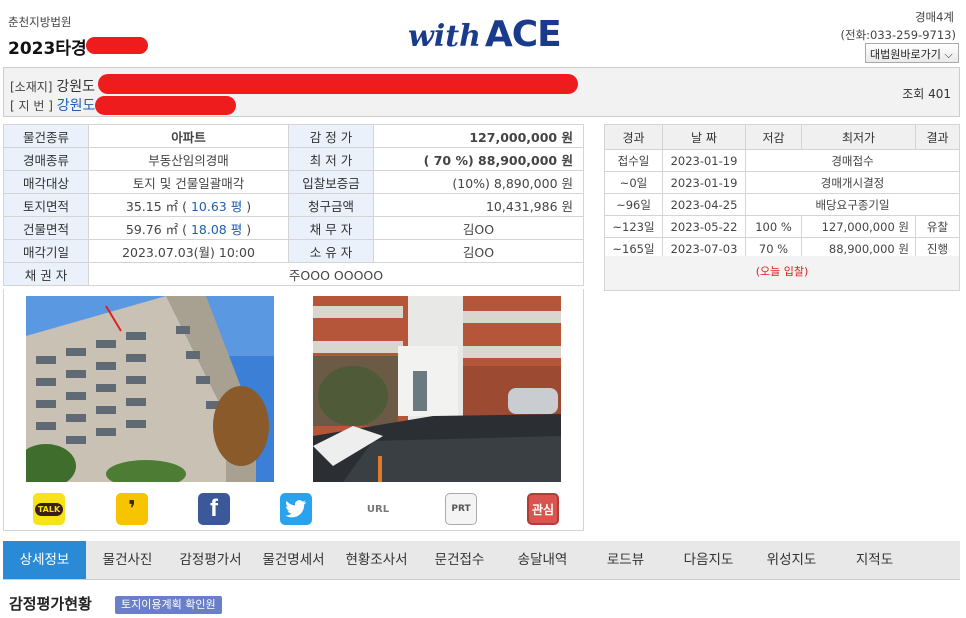 This screenshot has height=618, width=966. Describe the element at coordinates (633, 204) in the screenshot. I see `elapsed: ~96일` at that location.